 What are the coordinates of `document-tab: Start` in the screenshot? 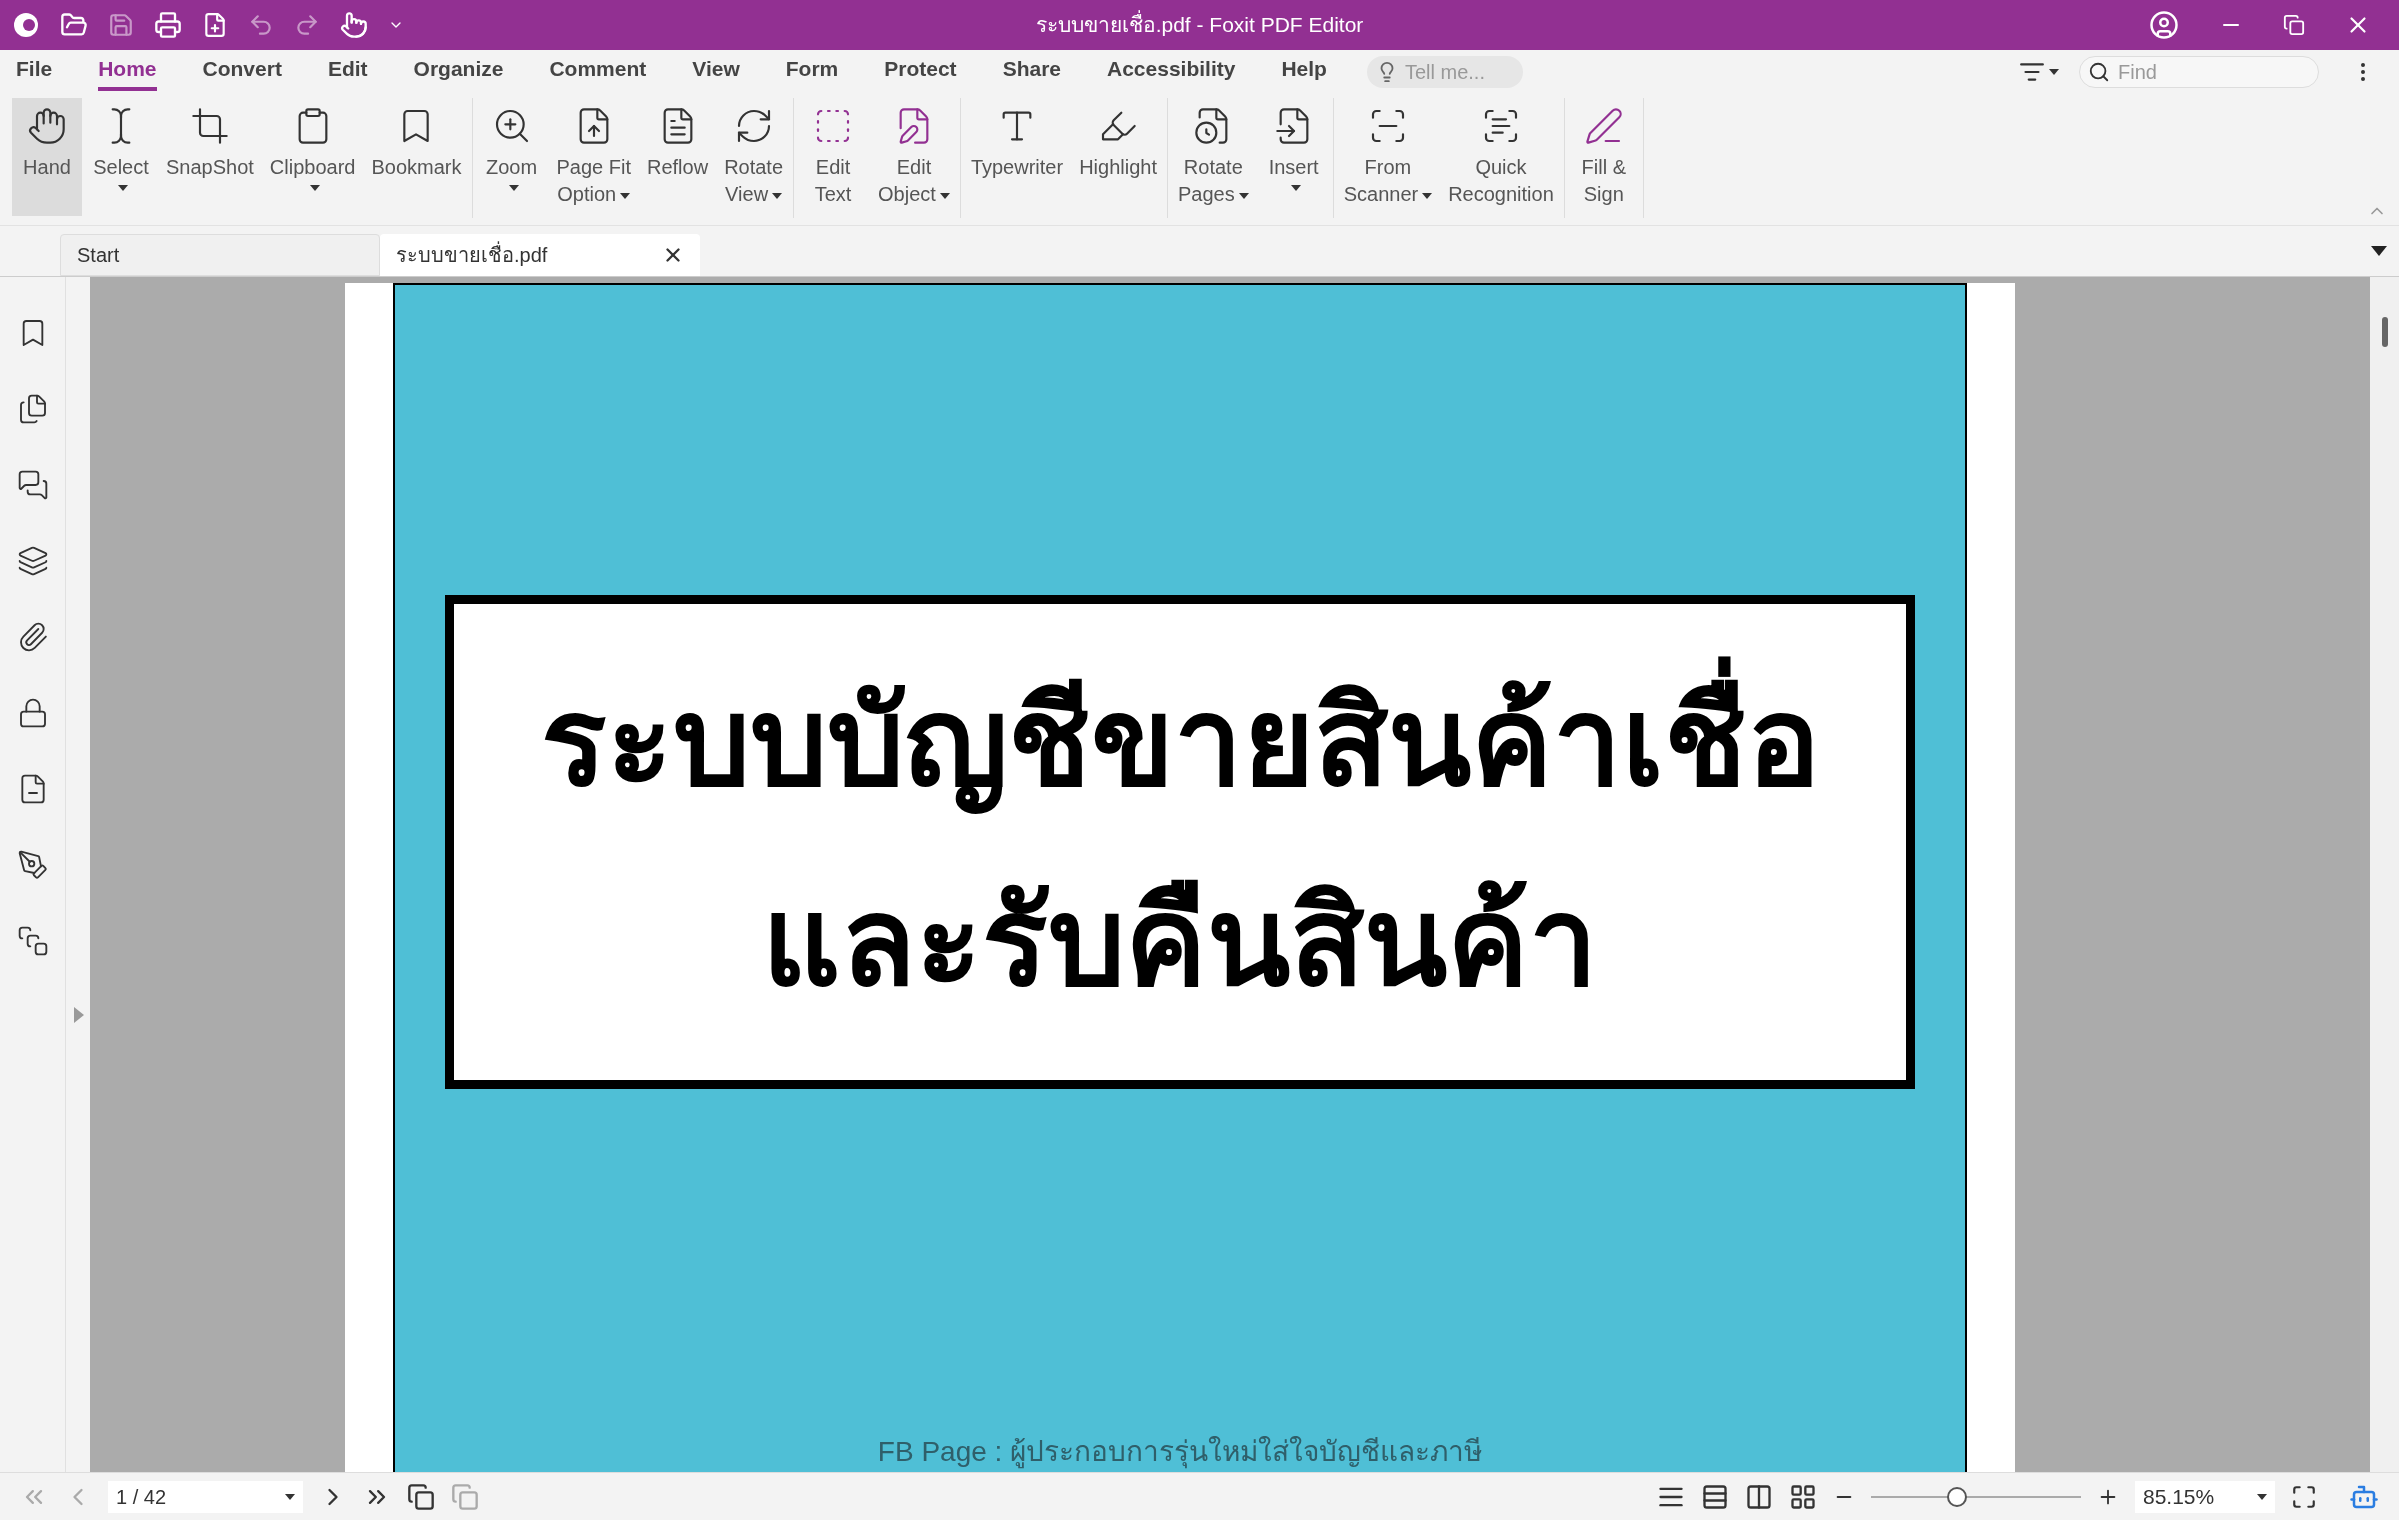 It's located at (220, 255).